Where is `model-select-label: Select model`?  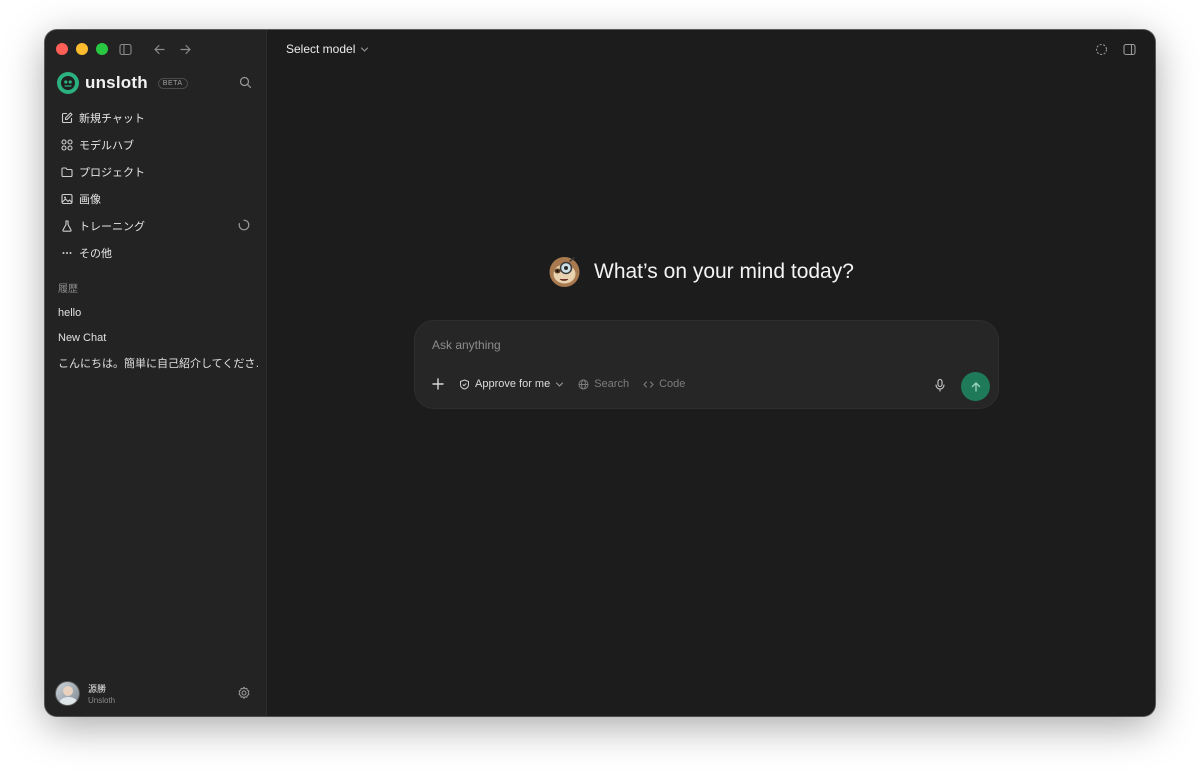 model-select-label: Select model is located at coordinates (321, 49).